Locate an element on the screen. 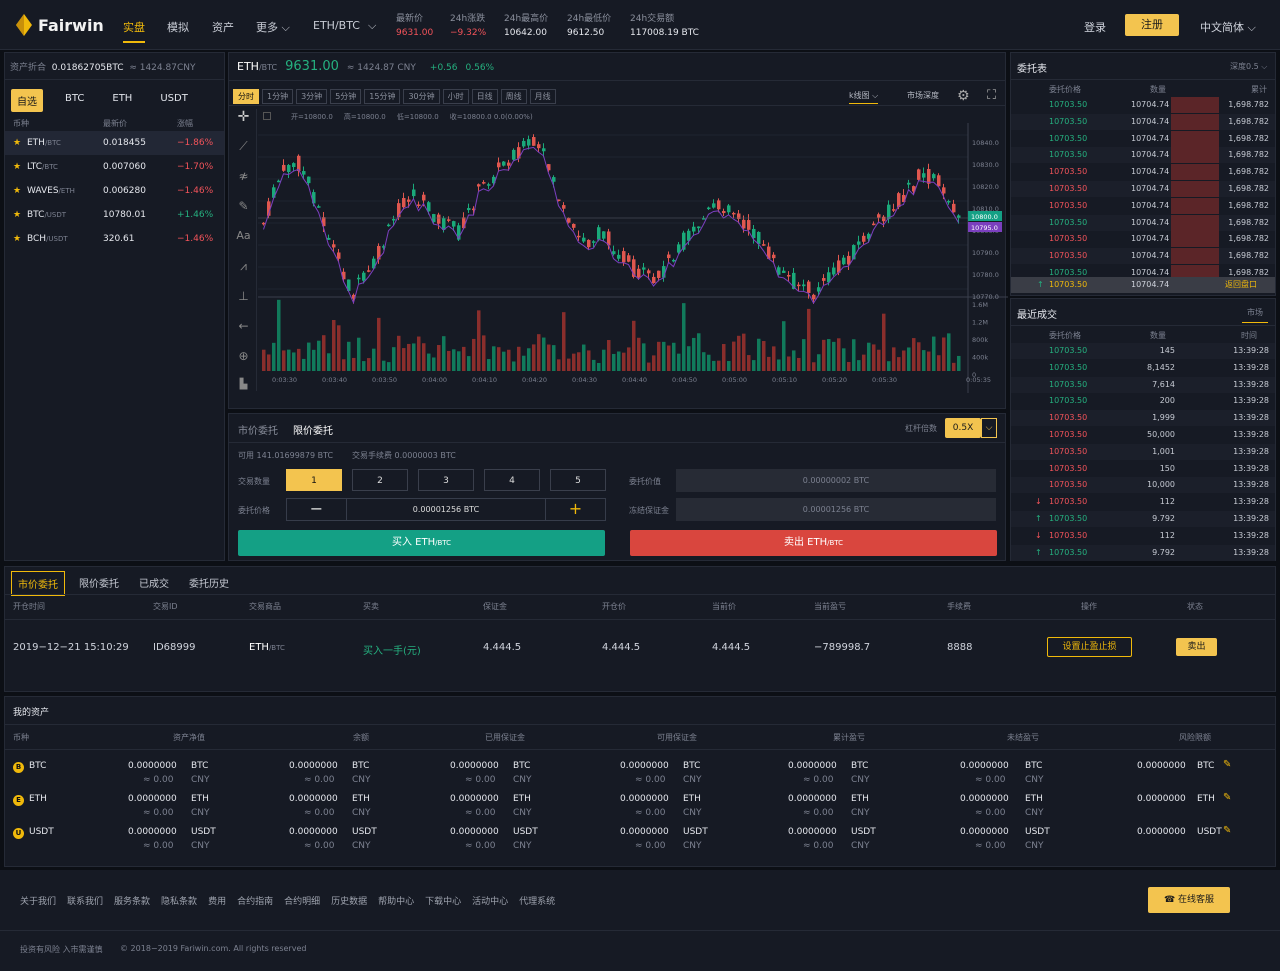  market-row: ★ ETH/BTC 0.018455 −1.86% is located at coordinates (114, 143).